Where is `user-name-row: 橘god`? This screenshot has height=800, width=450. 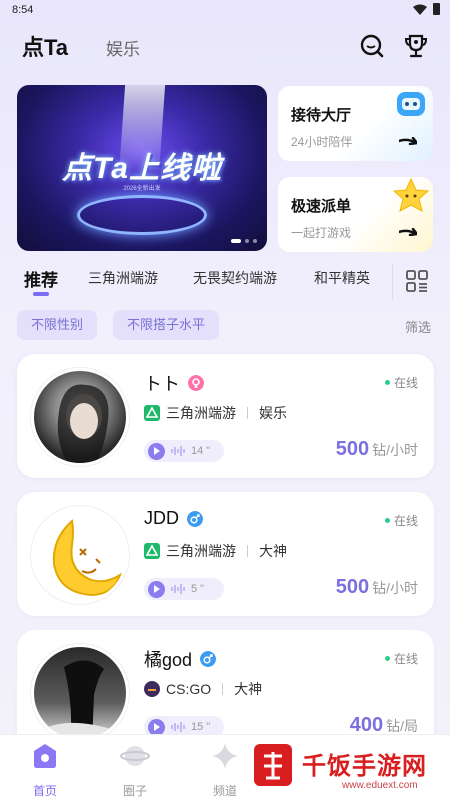
user-name-row: 橘god is located at coordinates (180, 659).